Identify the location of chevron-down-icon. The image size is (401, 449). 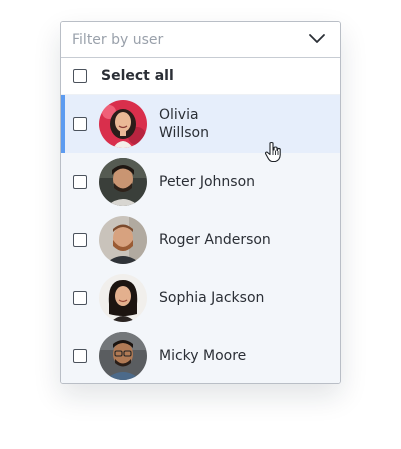
(317, 39).